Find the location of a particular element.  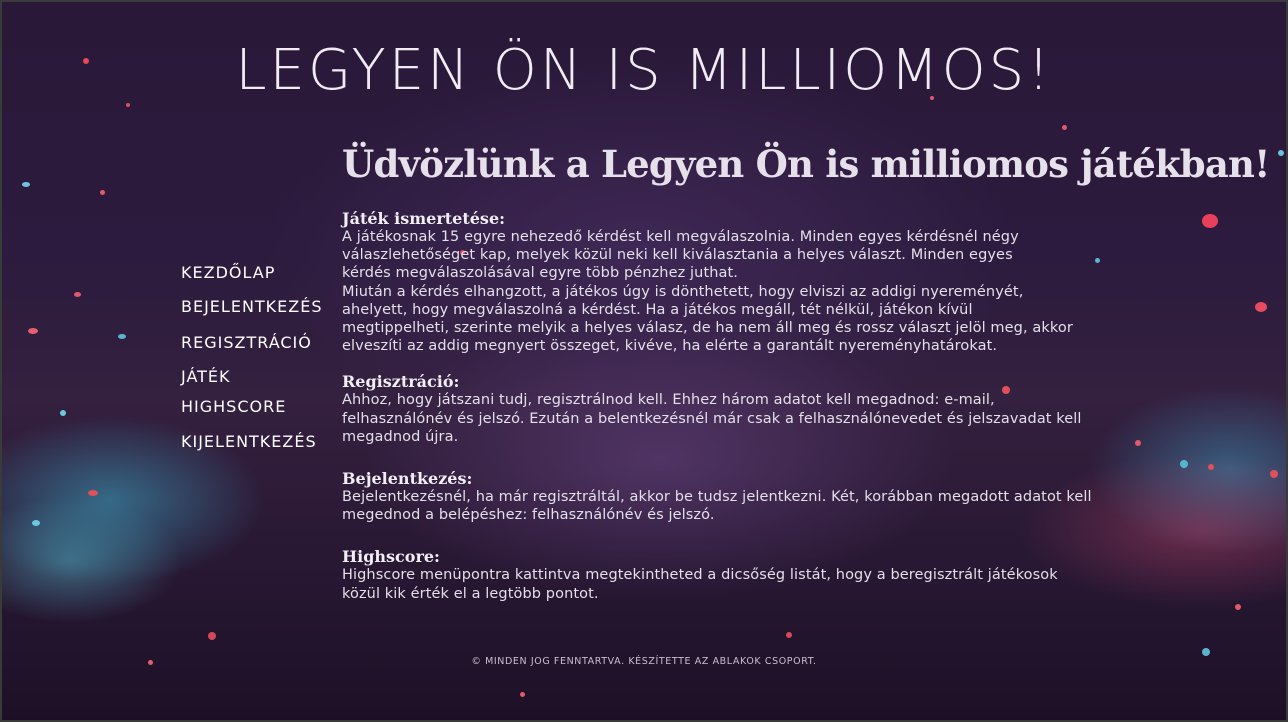

nav-item-login: Bejelentkezés is located at coordinates (256, 307).